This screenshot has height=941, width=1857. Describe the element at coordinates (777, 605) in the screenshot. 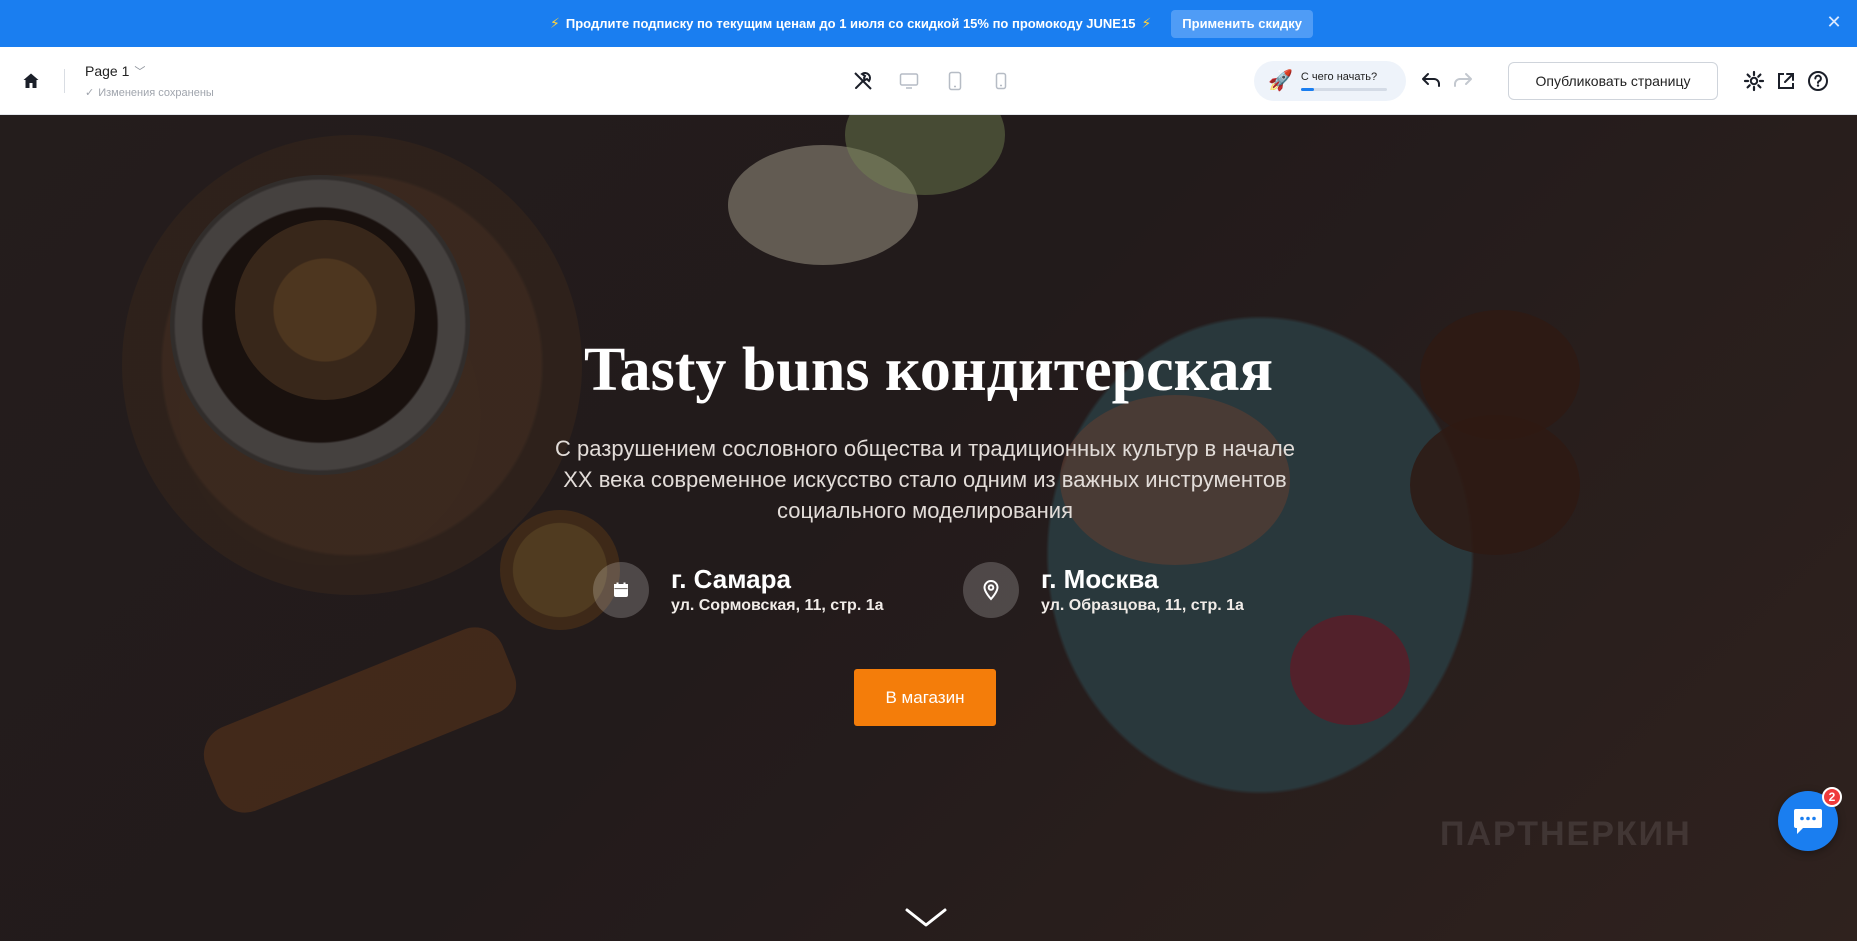

I see `location-address: ул. Сормовская, 11, стр. 1а` at that location.